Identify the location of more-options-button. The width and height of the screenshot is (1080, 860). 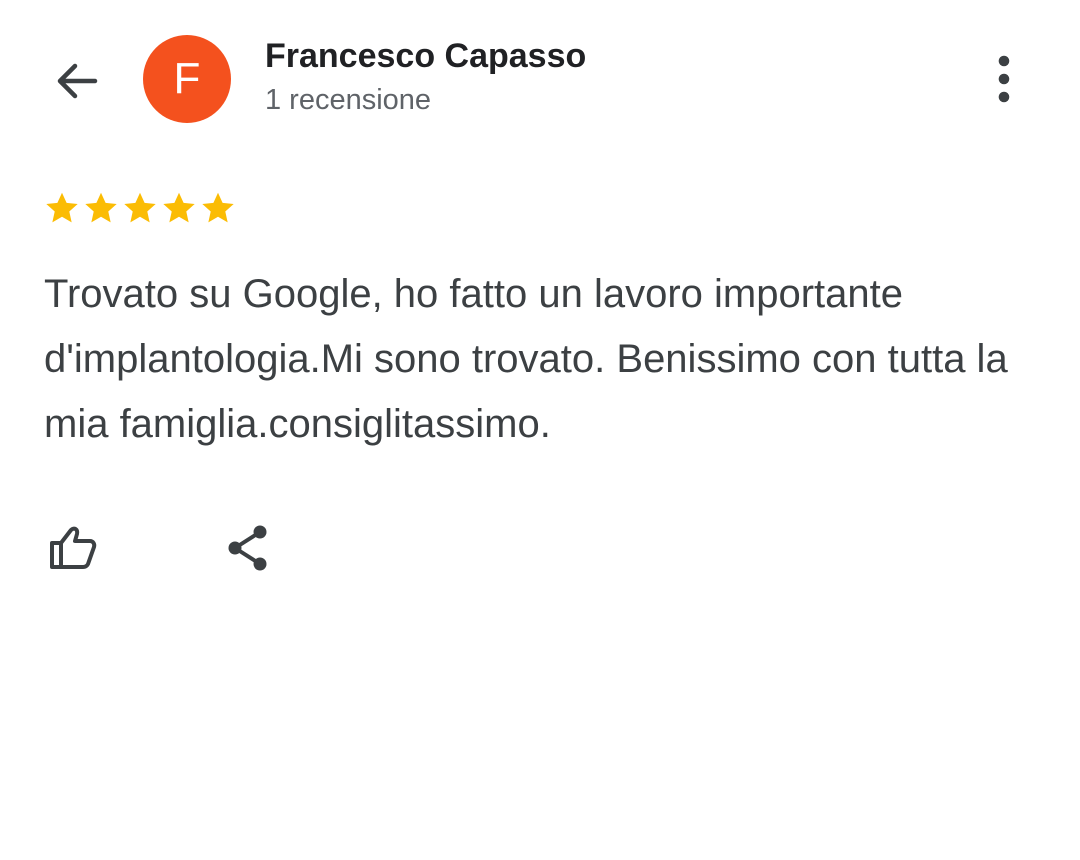
(1004, 79).